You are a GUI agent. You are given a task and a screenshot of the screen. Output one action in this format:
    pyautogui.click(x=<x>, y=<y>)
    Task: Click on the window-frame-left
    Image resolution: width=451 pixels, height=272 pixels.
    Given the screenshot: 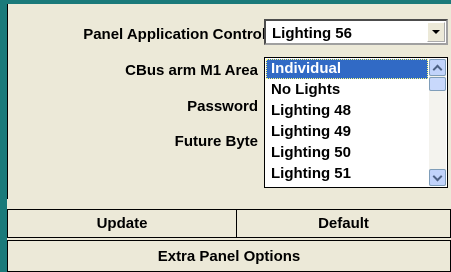 What is the action you would take?
    pyautogui.click(x=3, y=136)
    